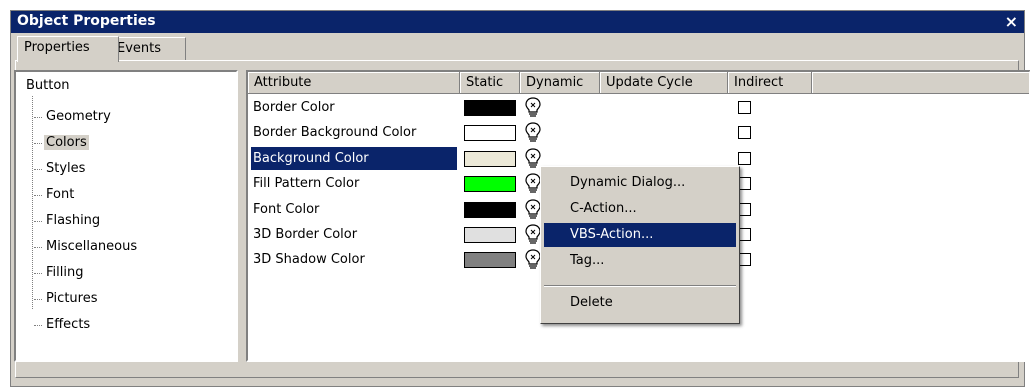 Image resolution: width=1030 pixels, height=391 pixels. I want to click on close-icon: ×, so click(1011, 21).